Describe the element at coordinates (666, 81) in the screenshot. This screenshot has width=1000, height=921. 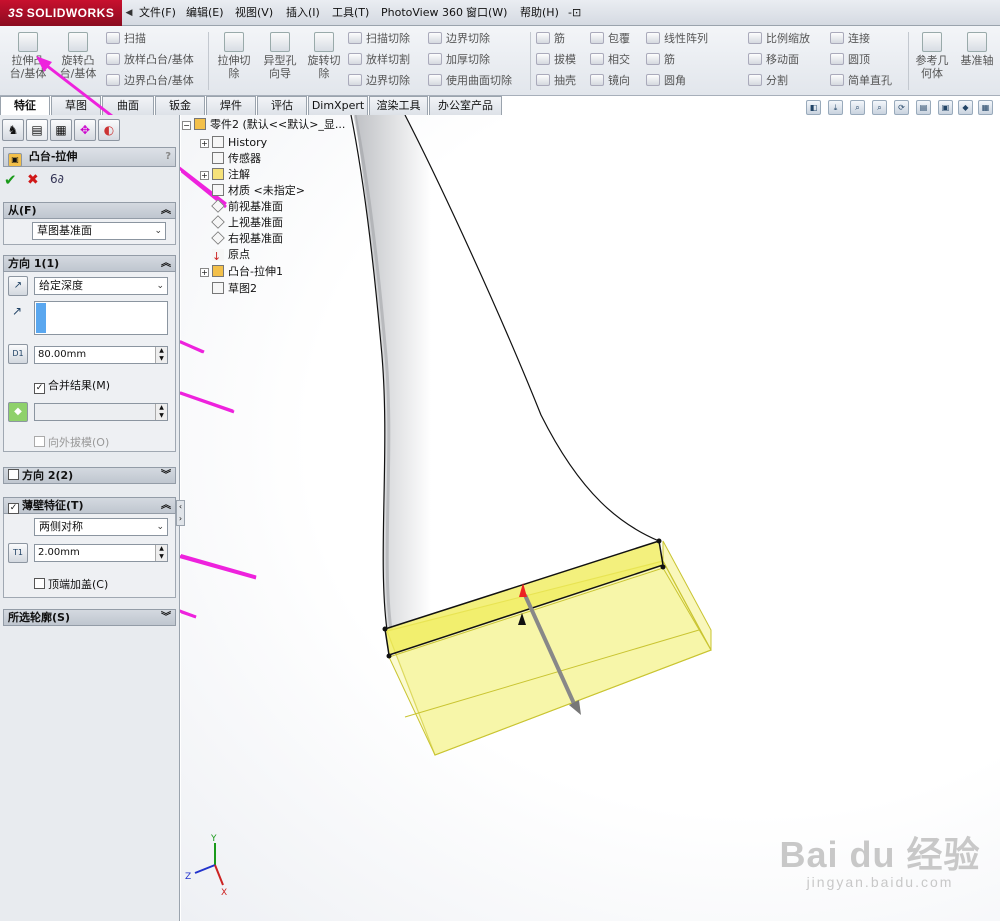
I see `fillet-button: 圆角` at that location.